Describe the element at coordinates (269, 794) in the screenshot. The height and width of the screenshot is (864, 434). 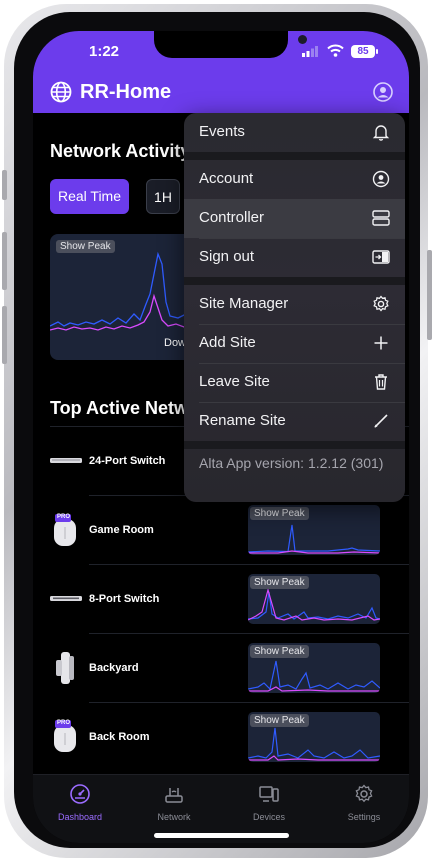
I see `devices-icon` at that location.